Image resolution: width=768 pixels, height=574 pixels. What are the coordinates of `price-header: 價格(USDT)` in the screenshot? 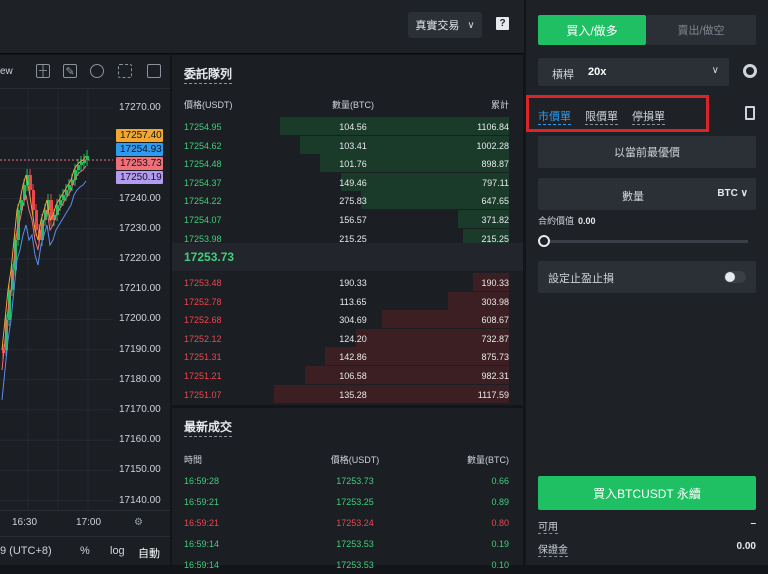 It's located at (208, 105).